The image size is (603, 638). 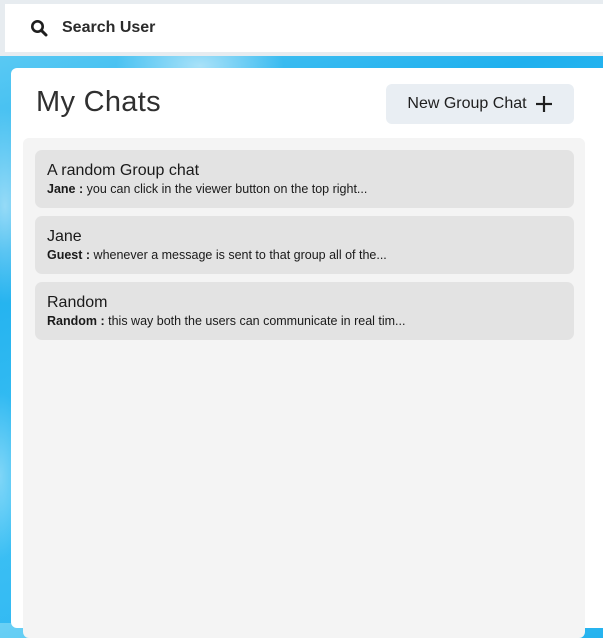 What do you see at coordinates (467, 103) in the screenshot?
I see `new-group-chat-label: New Group Chat` at bounding box center [467, 103].